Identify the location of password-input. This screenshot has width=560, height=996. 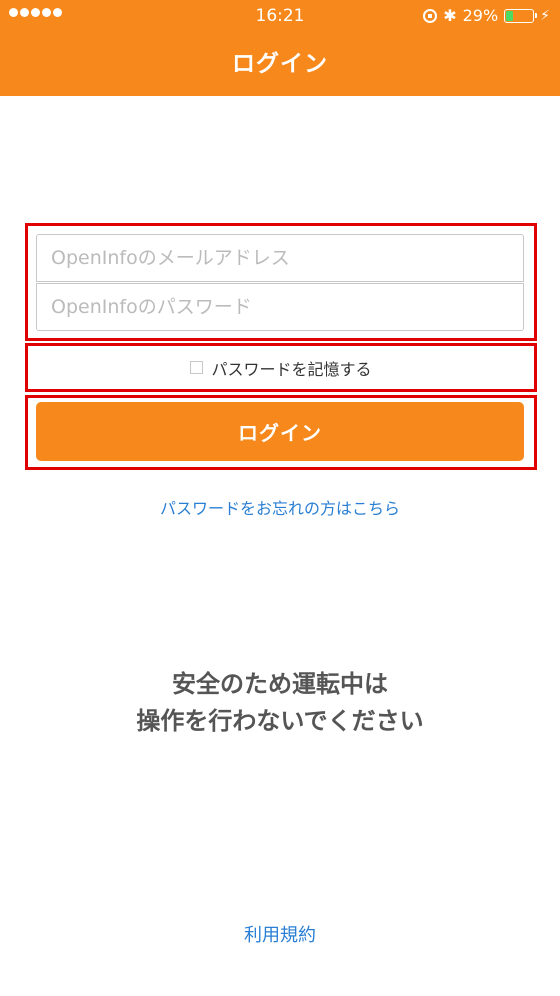
(280, 307).